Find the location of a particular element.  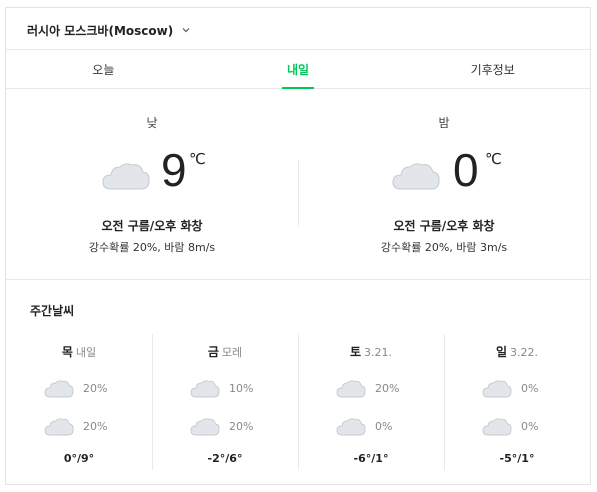

location-selector: 러시아 모스크바(Moscow) is located at coordinates (109, 30).